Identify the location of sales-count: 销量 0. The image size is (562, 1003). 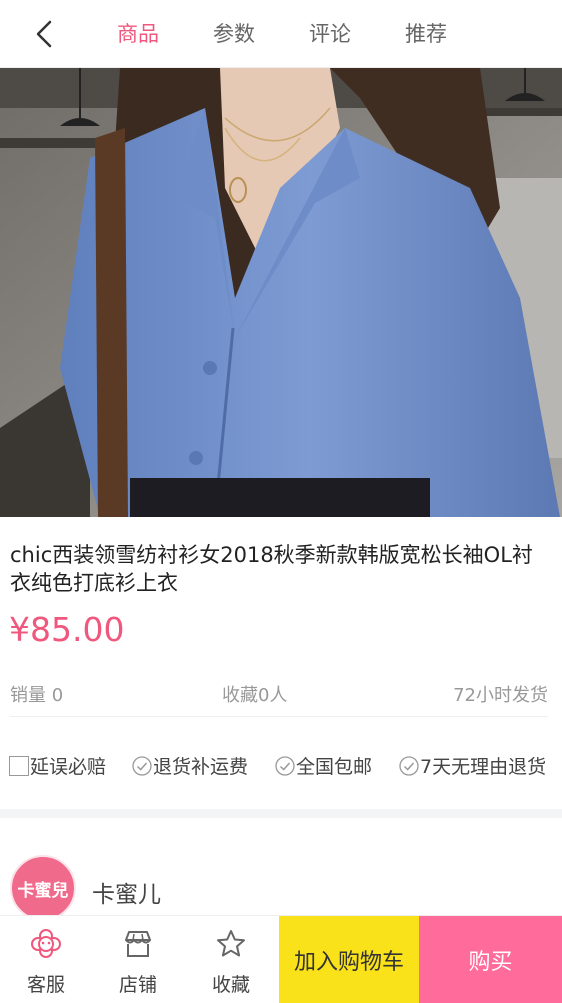
(37, 695).